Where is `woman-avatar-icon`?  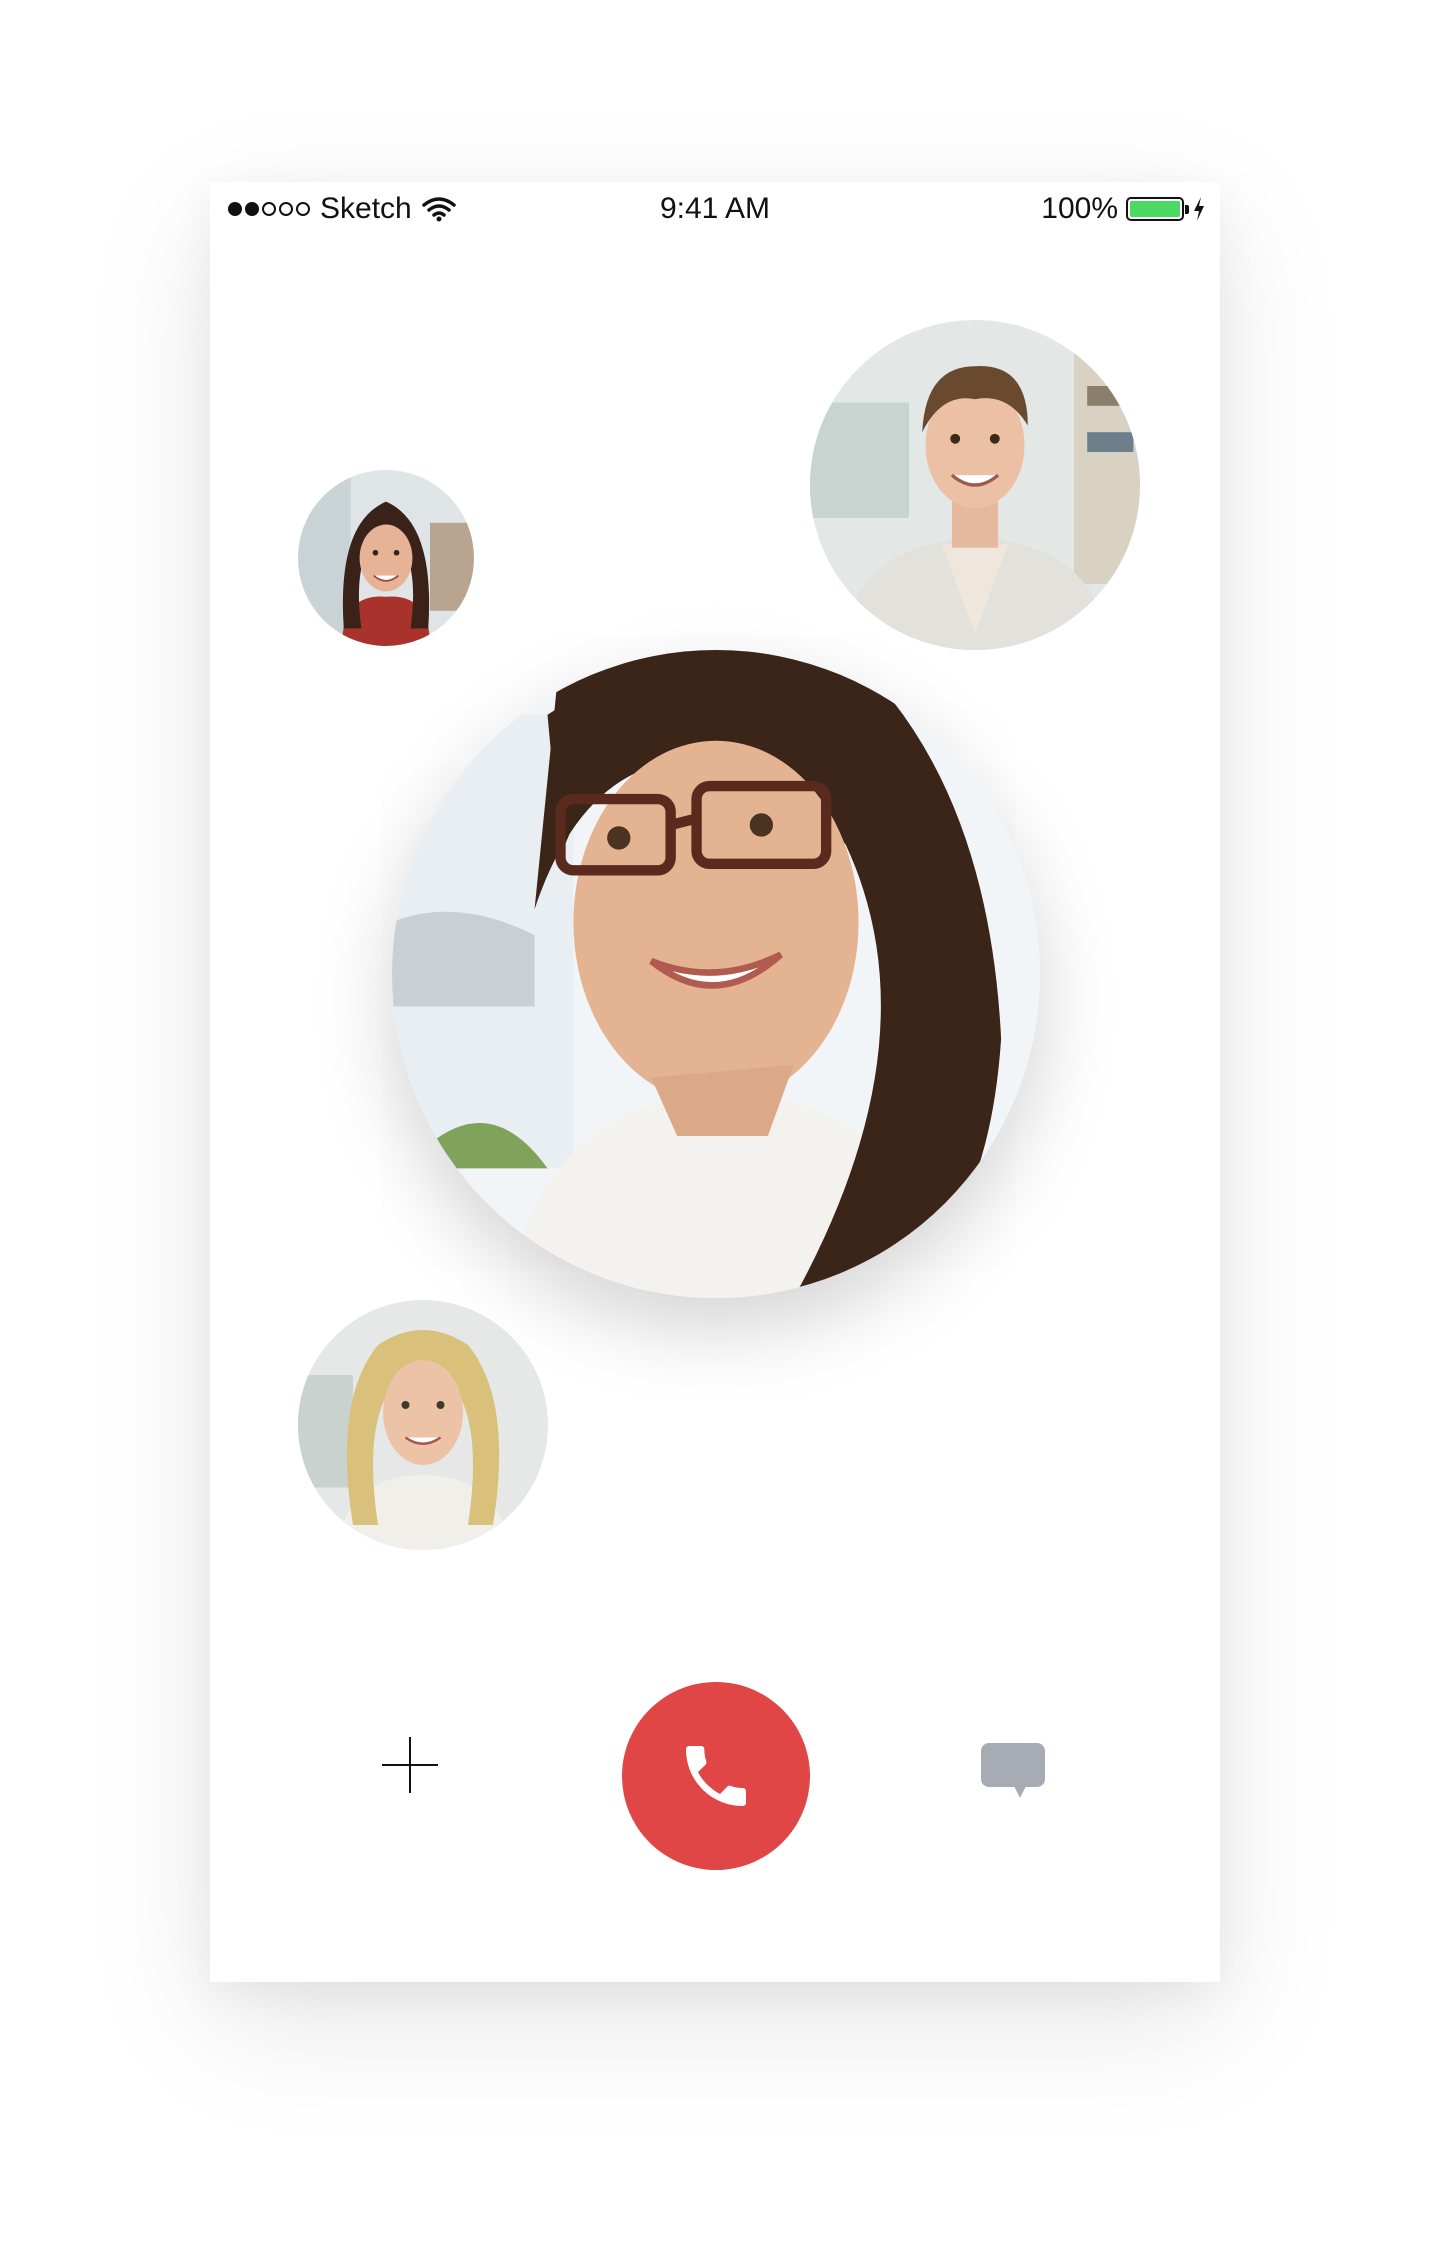 woman-avatar-icon is located at coordinates (386, 558).